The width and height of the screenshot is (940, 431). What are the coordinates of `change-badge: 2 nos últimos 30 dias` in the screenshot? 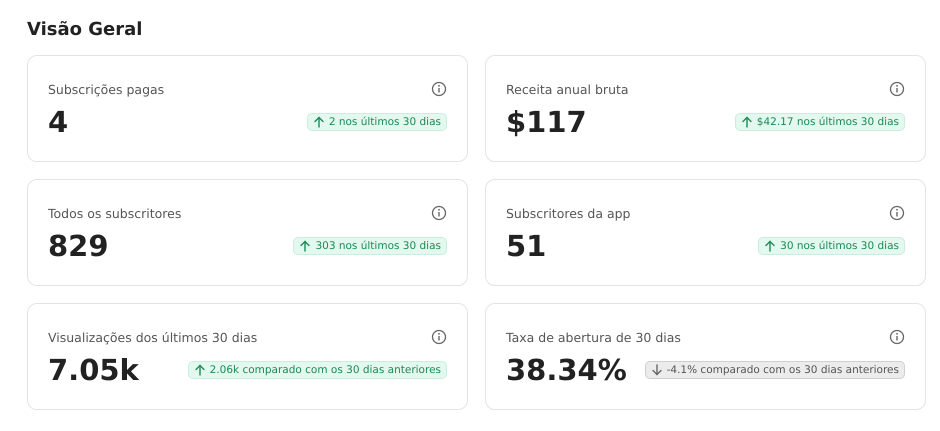 It's located at (376, 122).